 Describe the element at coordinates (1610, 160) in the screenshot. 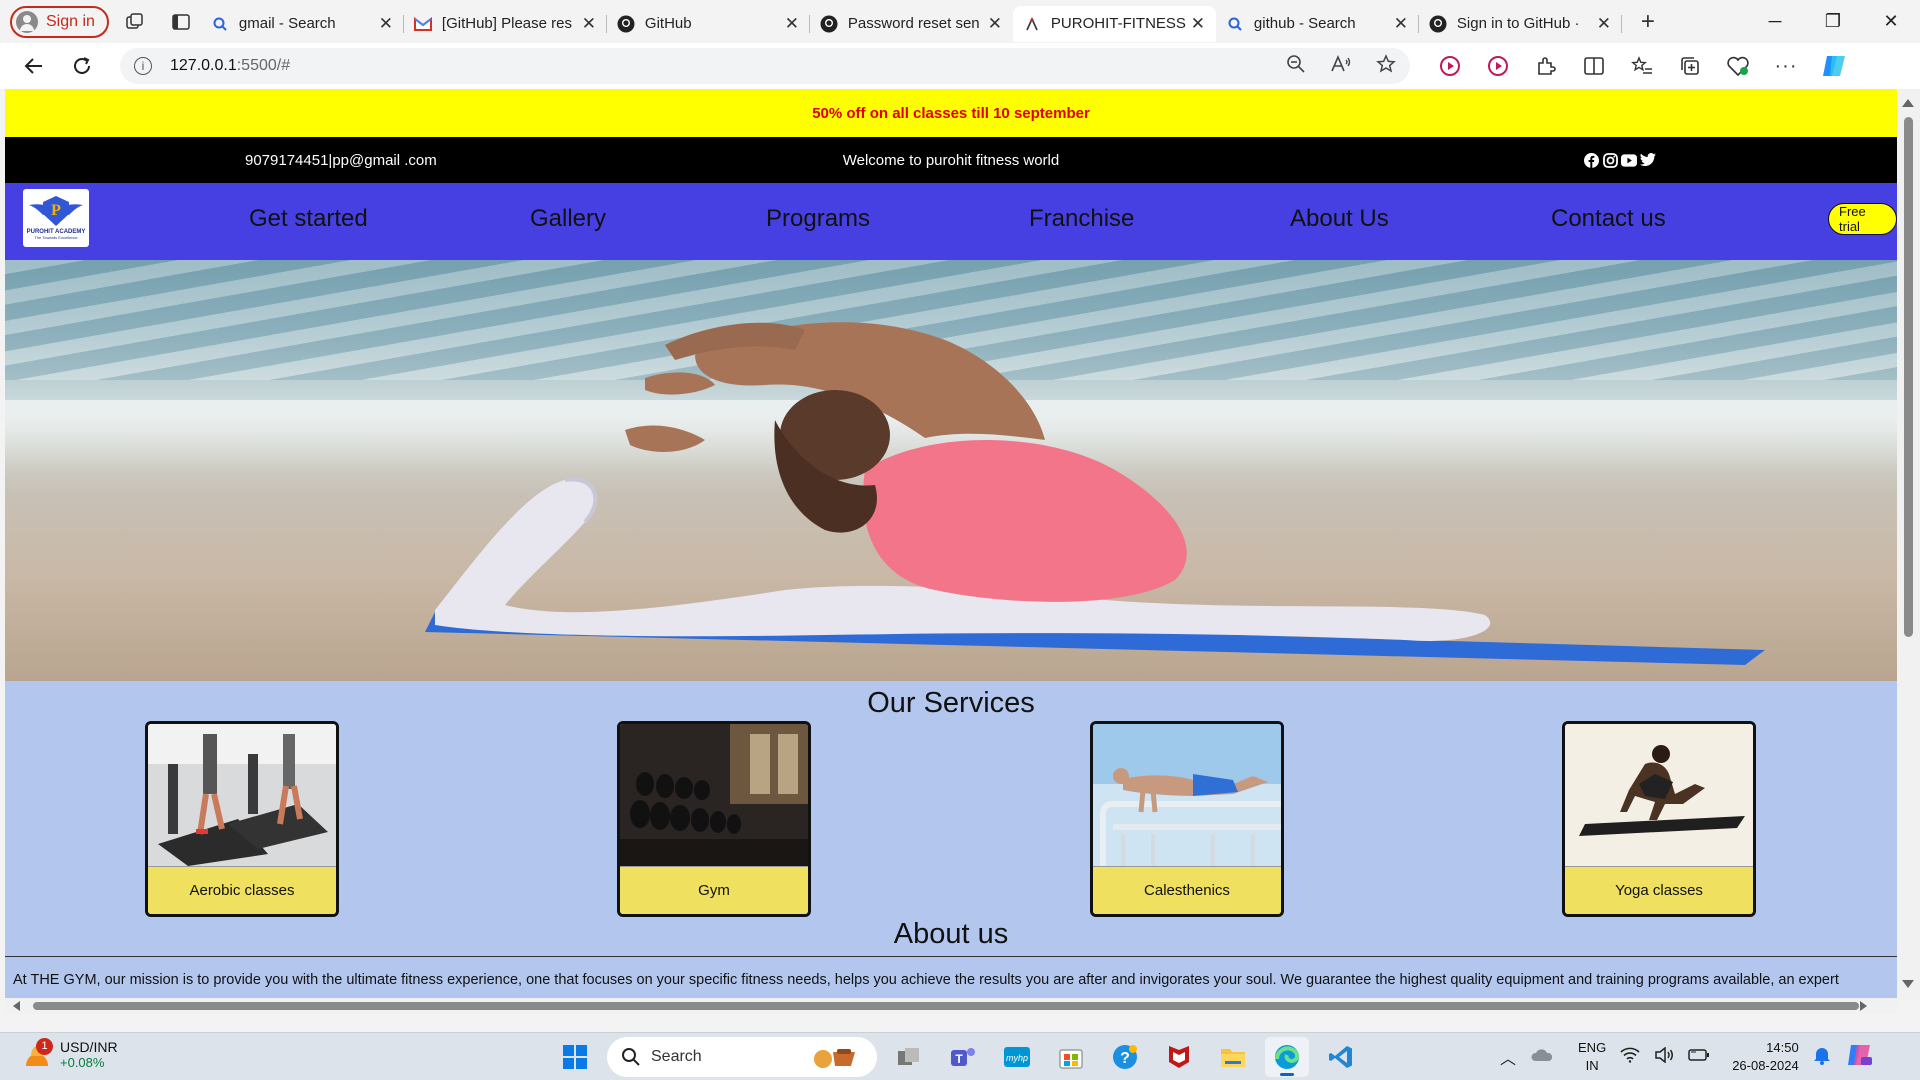

I see `instagram-icon` at that location.